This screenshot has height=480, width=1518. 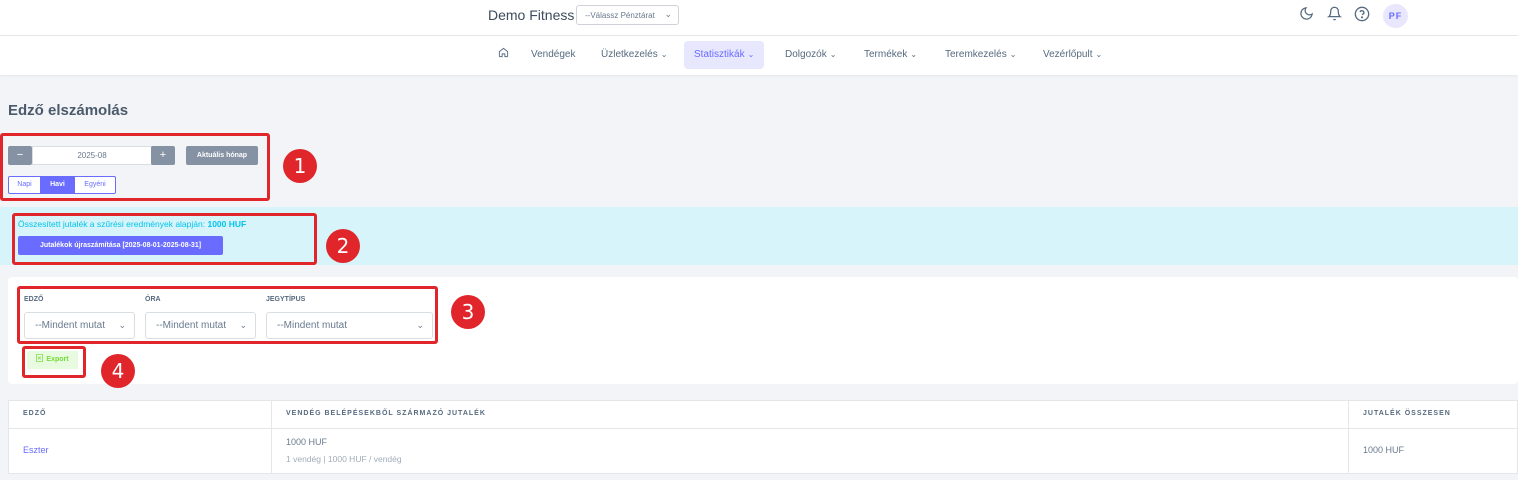 What do you see at coordinates (386, 413) in the screenshot?
I see `table-header-commission: VENDÉG BELÉPÉSEKBŐL SZÁRMAZÓ JUTALÉK` at bounding box center [386, 413].